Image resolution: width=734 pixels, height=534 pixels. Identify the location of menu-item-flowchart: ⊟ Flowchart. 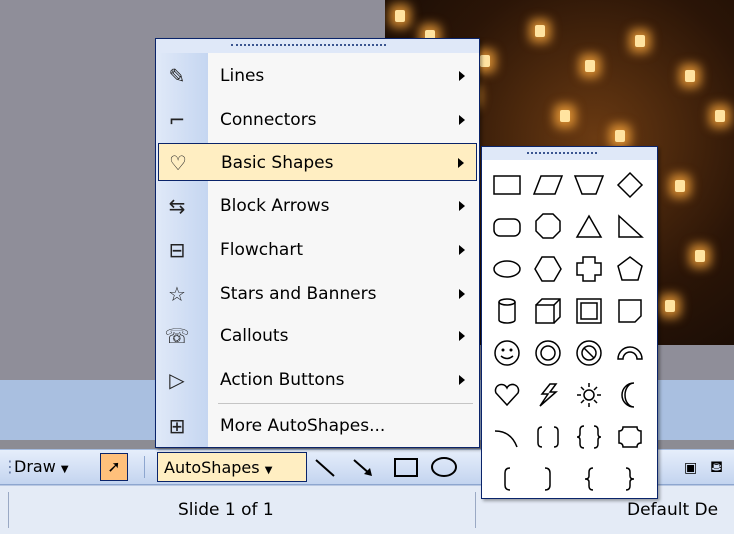
(317, 250).